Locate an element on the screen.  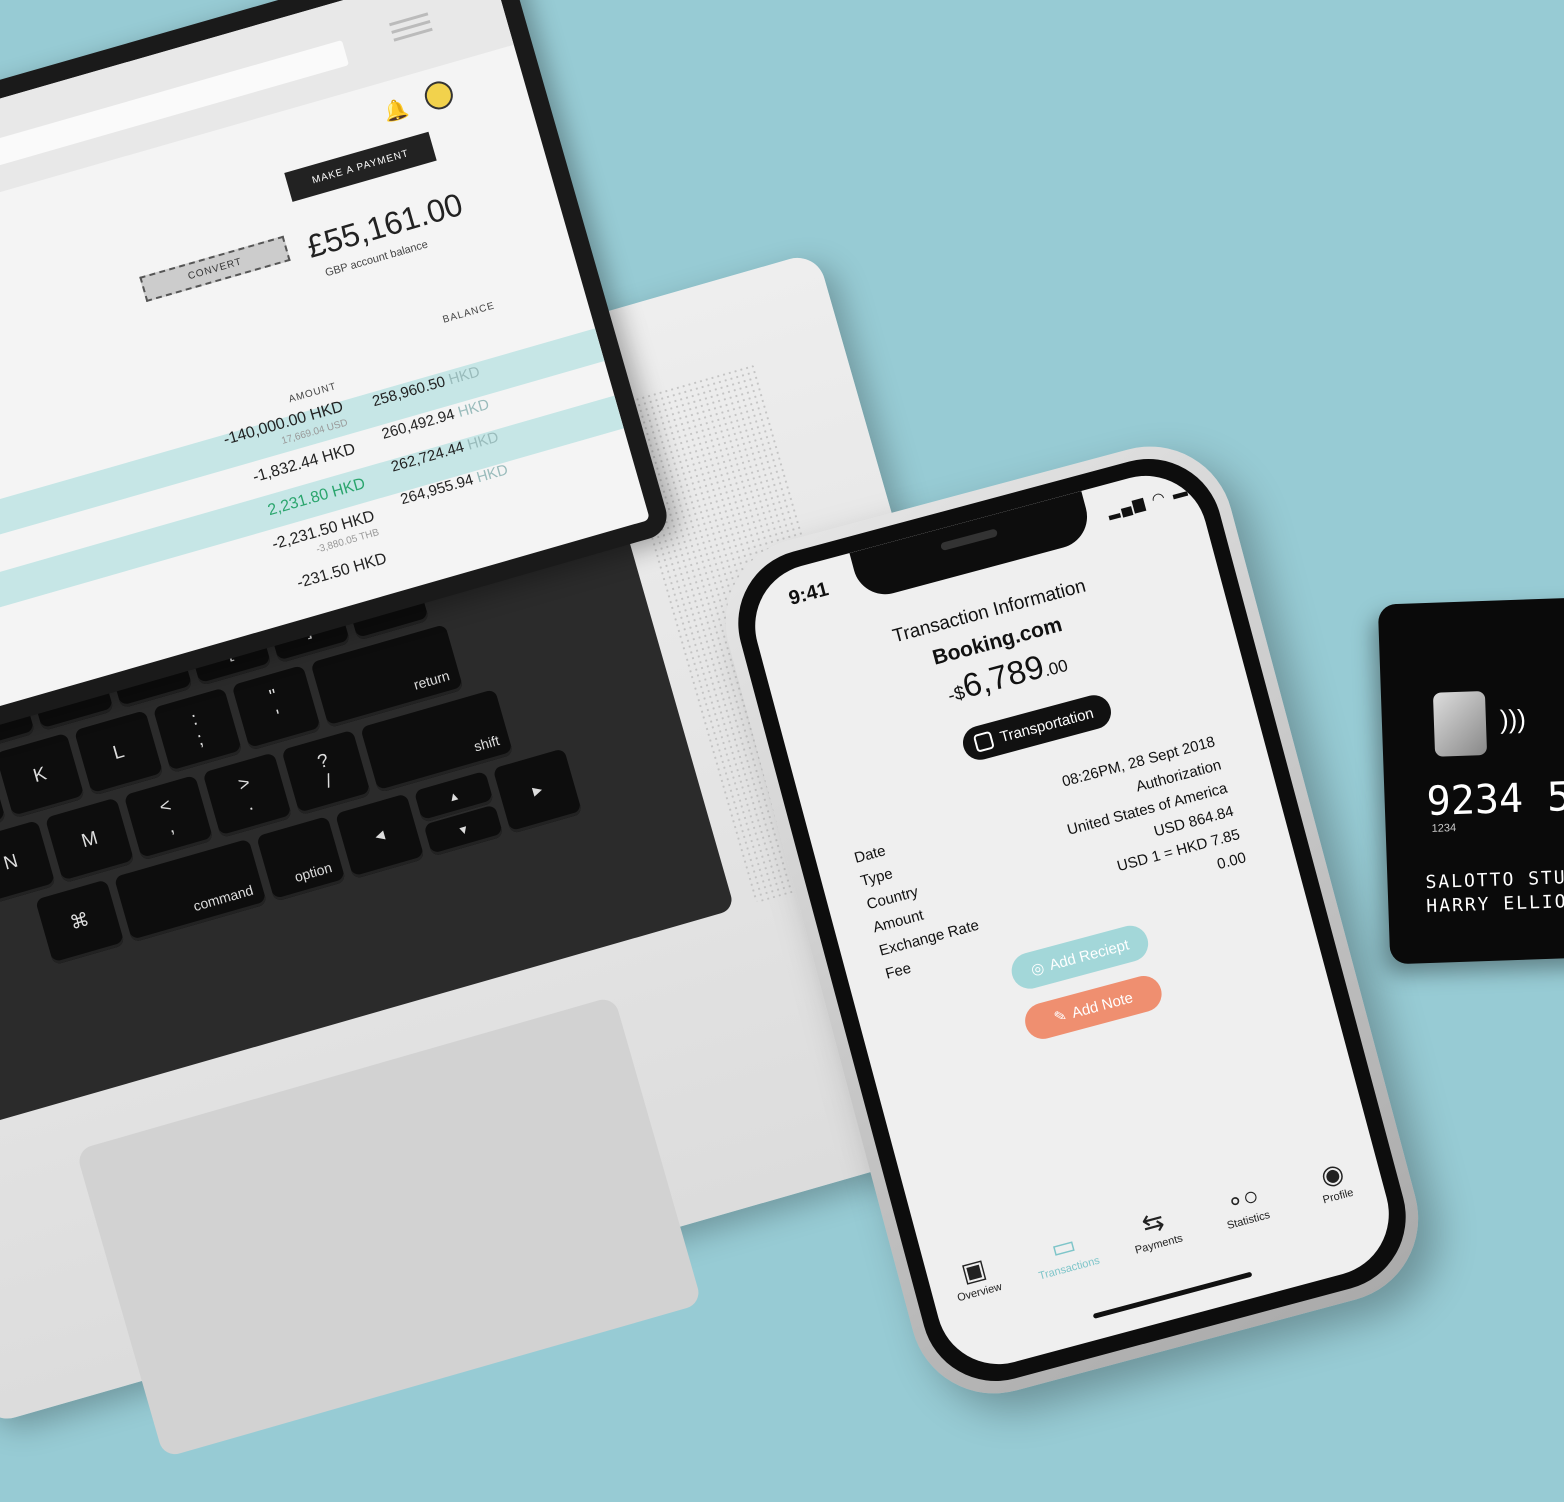
arrows-icon: ⇆ is located at coordinates (1153, 1222).